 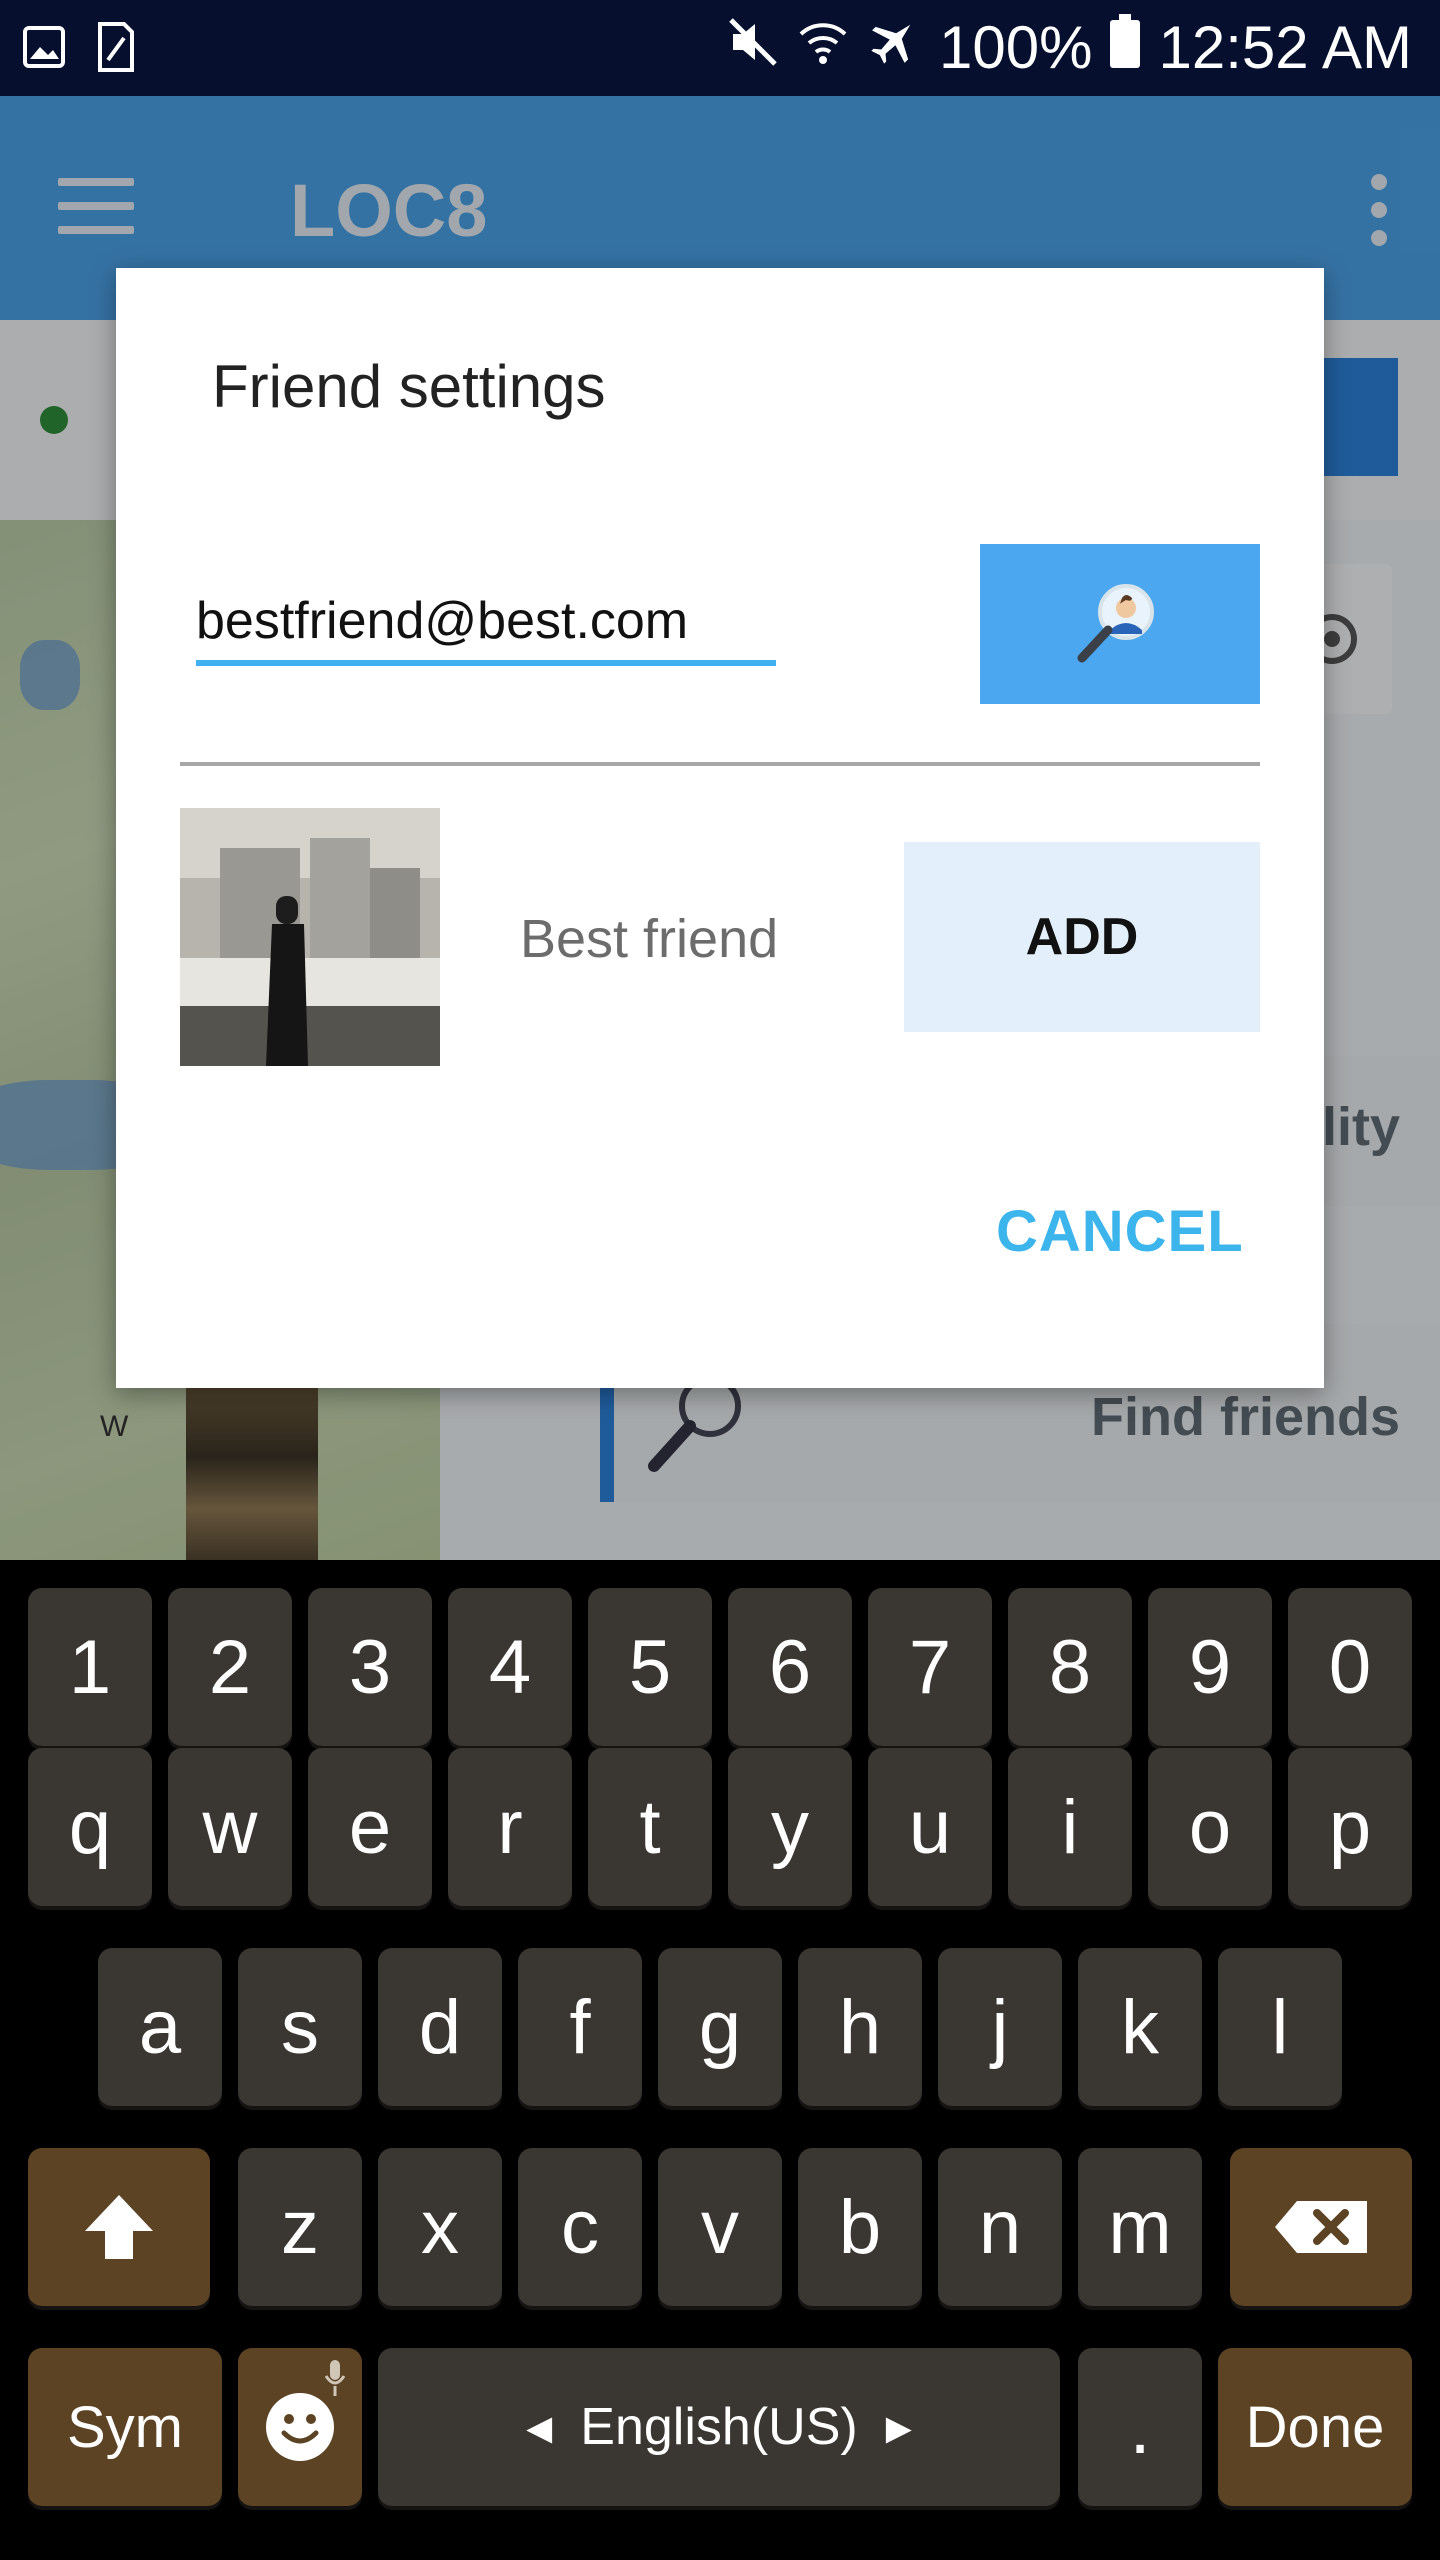 I want to click on key-r: r, so click(x=510, y=1827).